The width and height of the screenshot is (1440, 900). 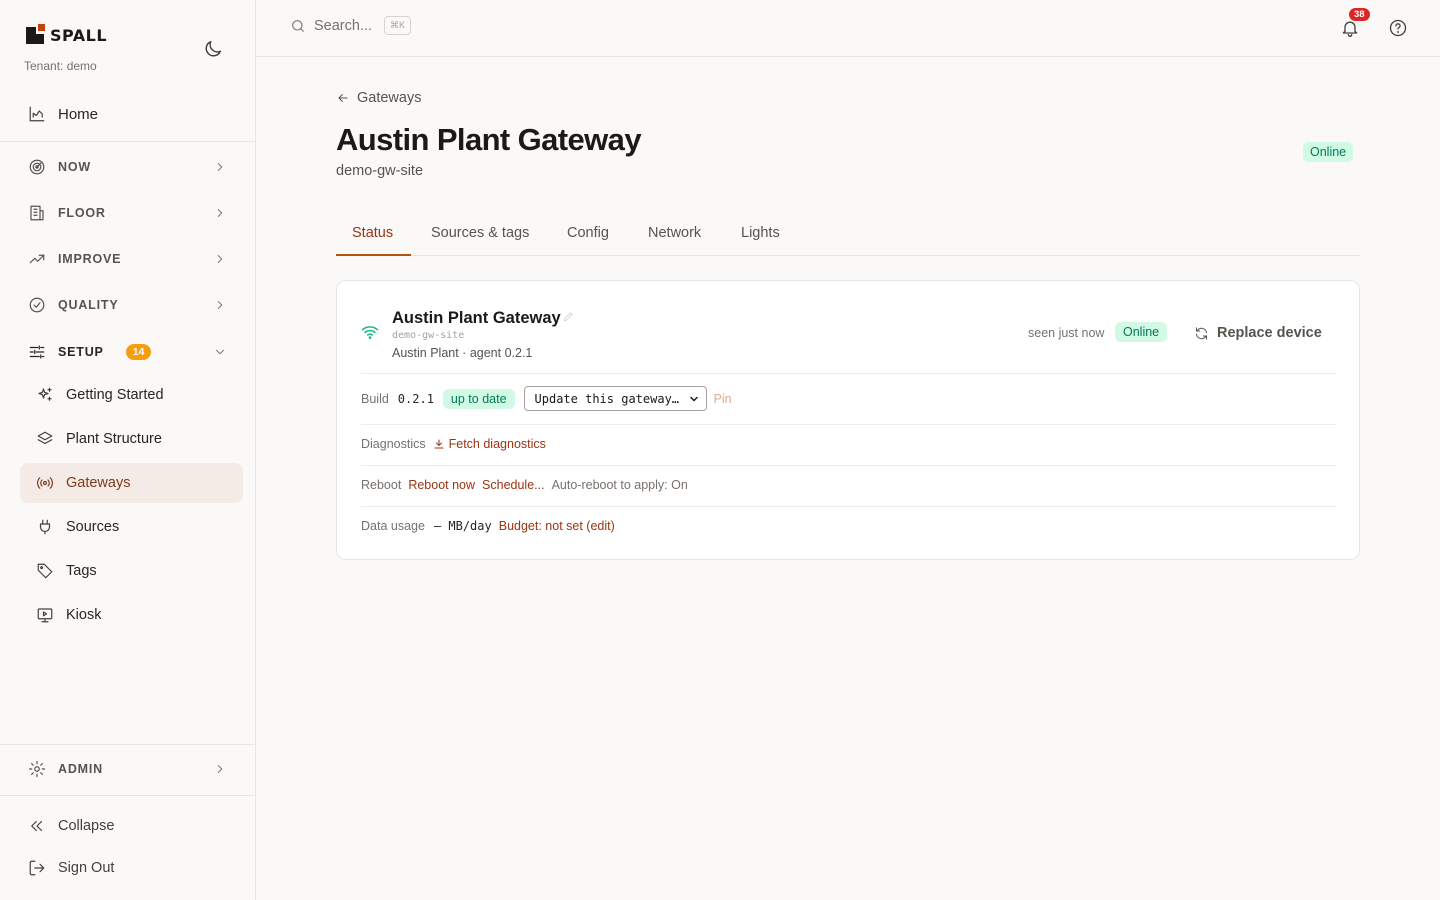 I want to click on reboot-now-button: Reboot now, so click(x=441, y=485).